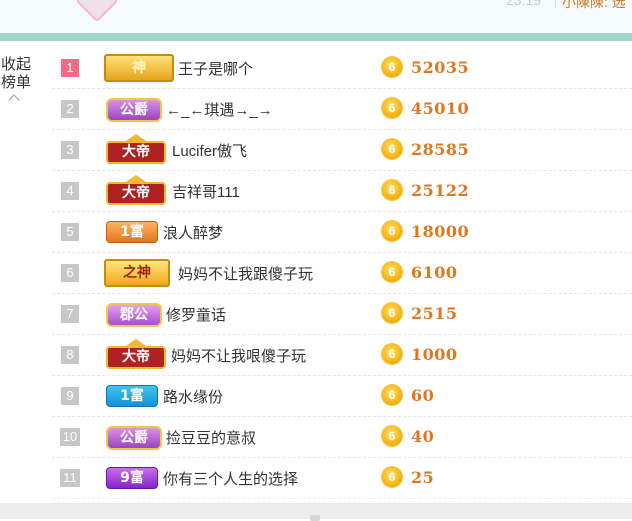 Image resolution: width=632 pixels, height=521 pixels. Describe the element at coordinates (70, 232) in the screenshot. I see `rank-number: 5` at that location.